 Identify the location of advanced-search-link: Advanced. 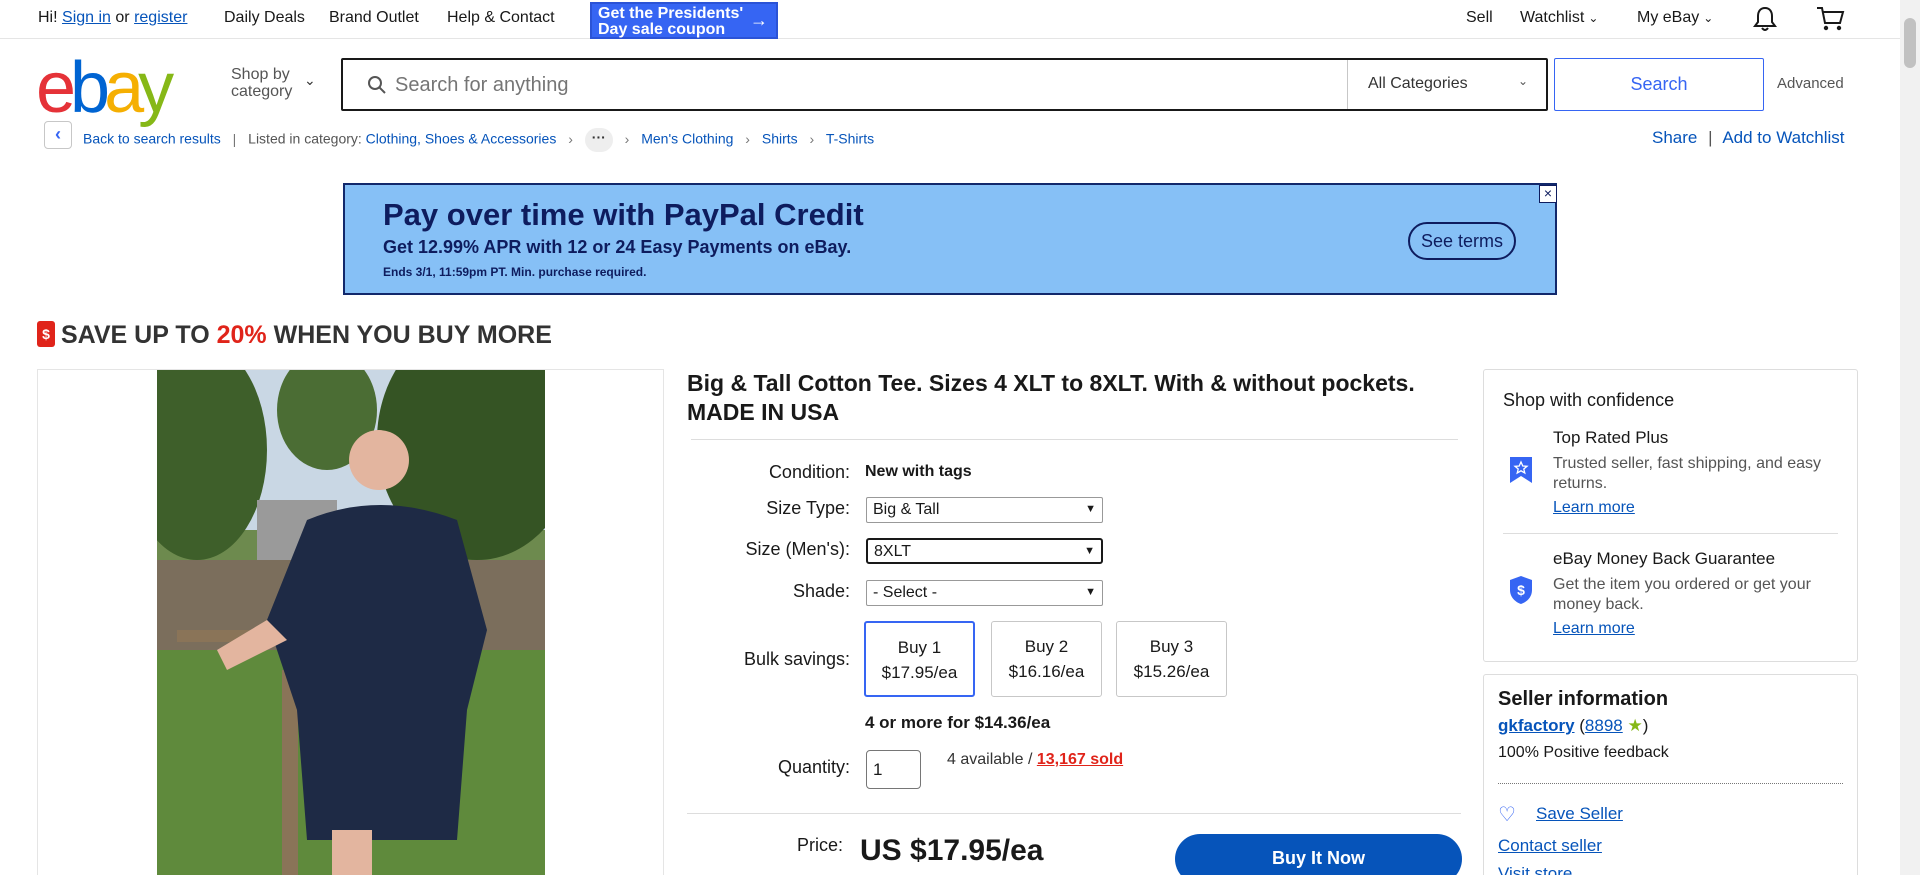
(1810, 83).